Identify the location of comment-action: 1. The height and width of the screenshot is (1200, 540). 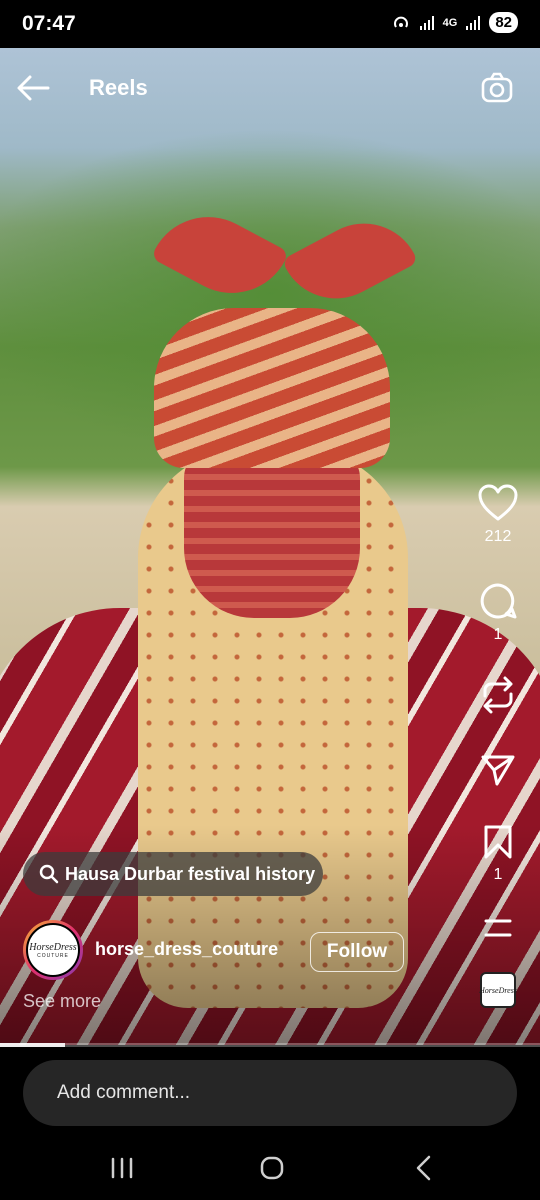
(498, 613).